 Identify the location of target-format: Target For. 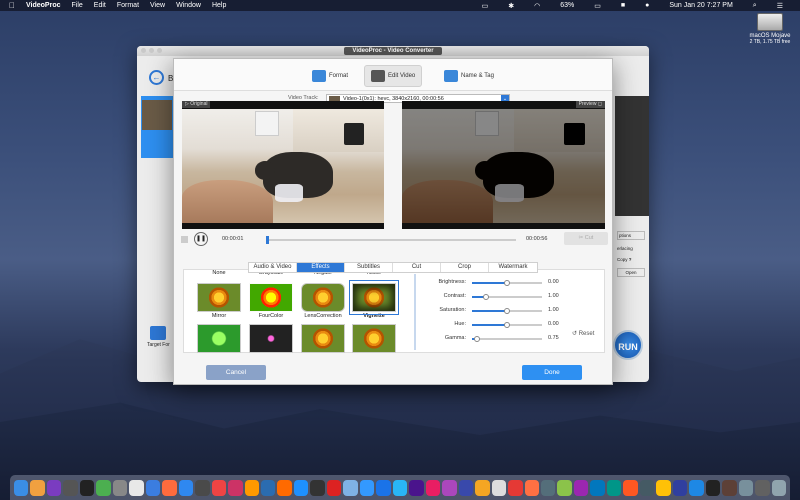
(158, 337).